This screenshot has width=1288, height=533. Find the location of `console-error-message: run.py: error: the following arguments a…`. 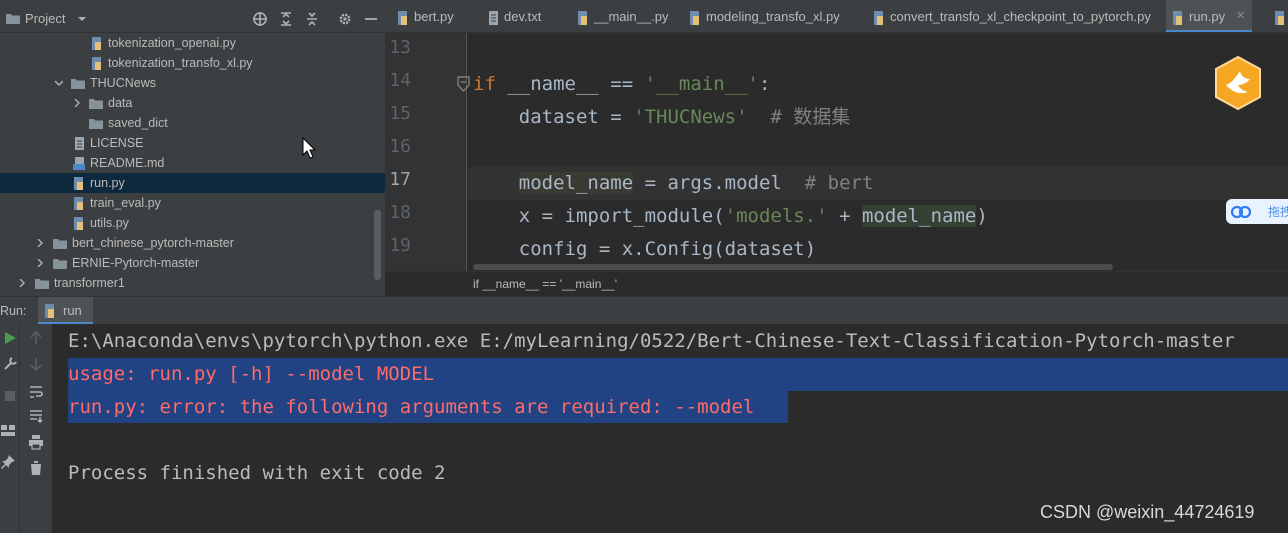

console-error-message: run.py: error: the following arguments a… is located at coordinates (411, 407).